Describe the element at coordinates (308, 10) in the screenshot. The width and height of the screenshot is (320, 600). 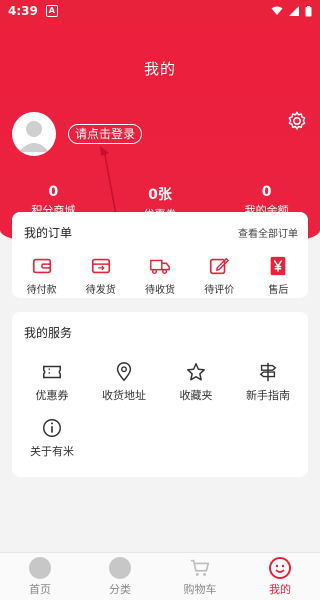
I see `battery-icon` at that location.